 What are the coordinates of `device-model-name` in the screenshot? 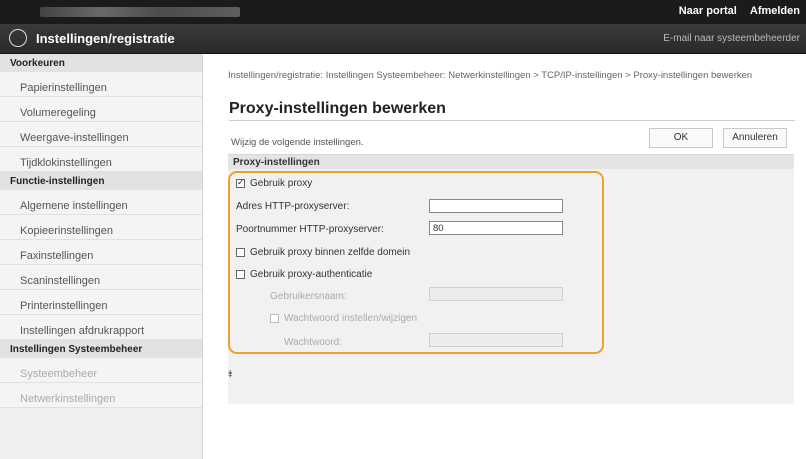 It's located at (140, 12).